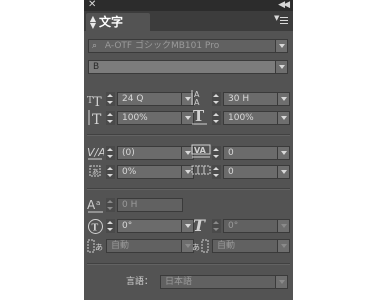  Describe the element at coordinates (281, 20) in the screenshot. I see `panel-menu-icon: ▼` at that location.